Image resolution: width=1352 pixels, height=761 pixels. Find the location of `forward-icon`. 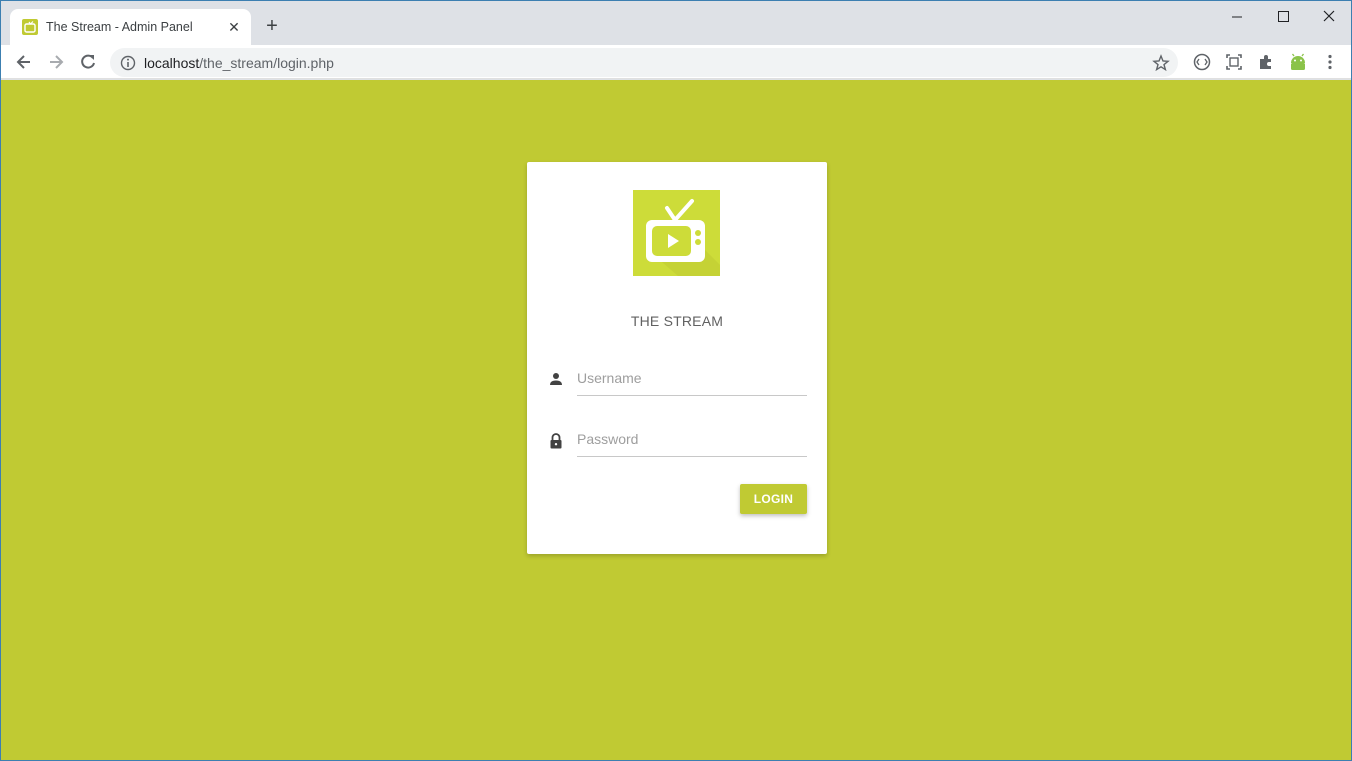

forward-icon is located at coordinates (56, 62).